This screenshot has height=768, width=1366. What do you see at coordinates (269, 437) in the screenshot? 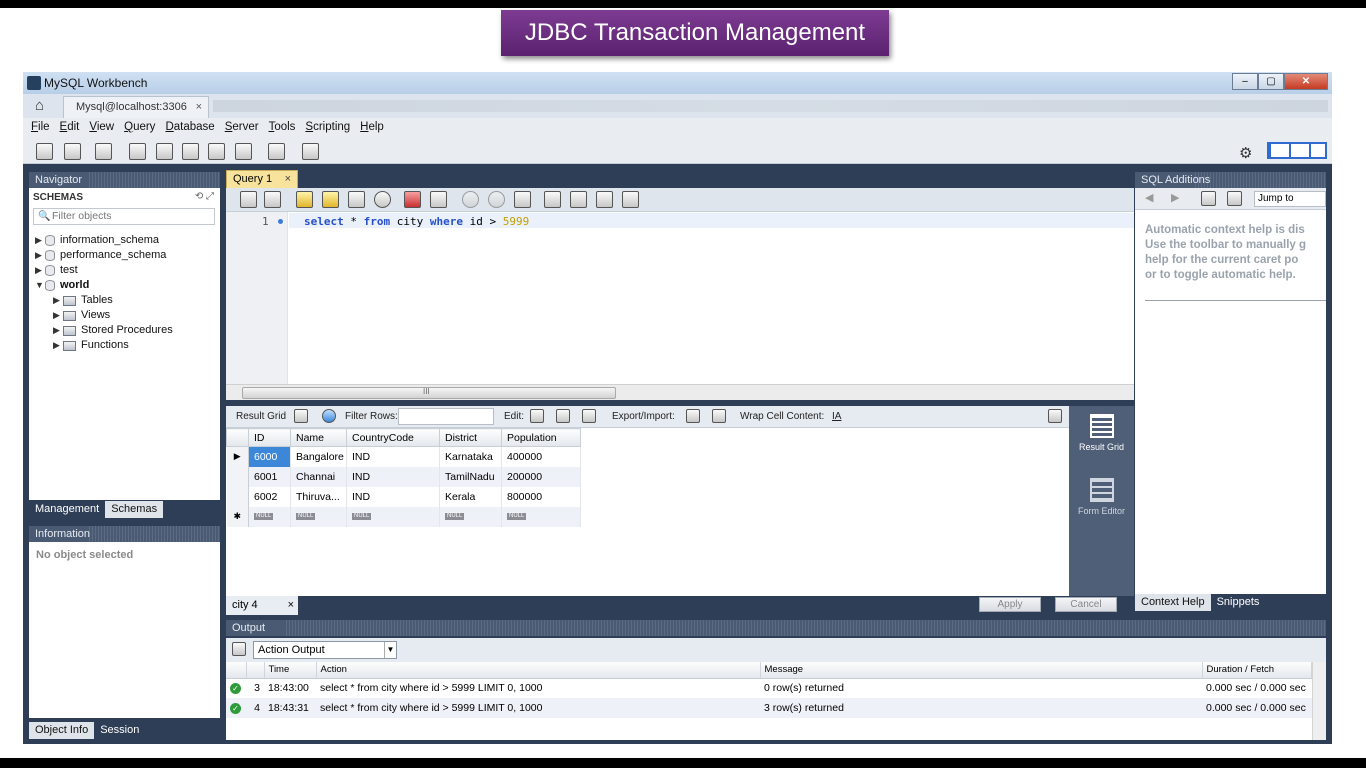
I see `col-id: ID` at bounding box center [269, 437].